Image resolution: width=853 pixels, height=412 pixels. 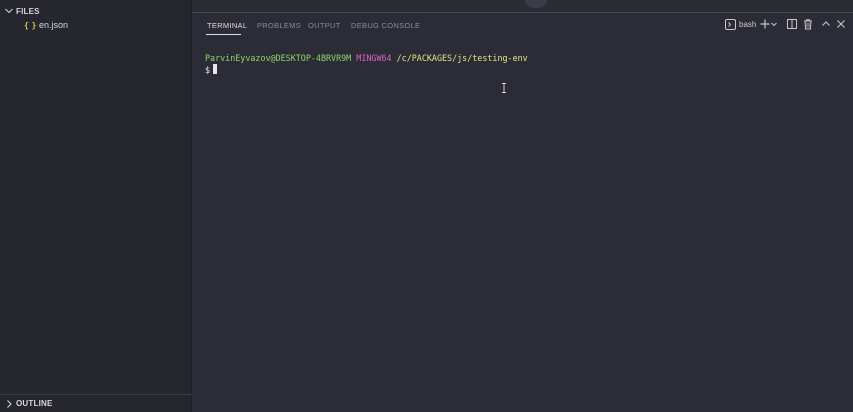 I want to click on files-header-label: FILES, so click(x=28, y=11).